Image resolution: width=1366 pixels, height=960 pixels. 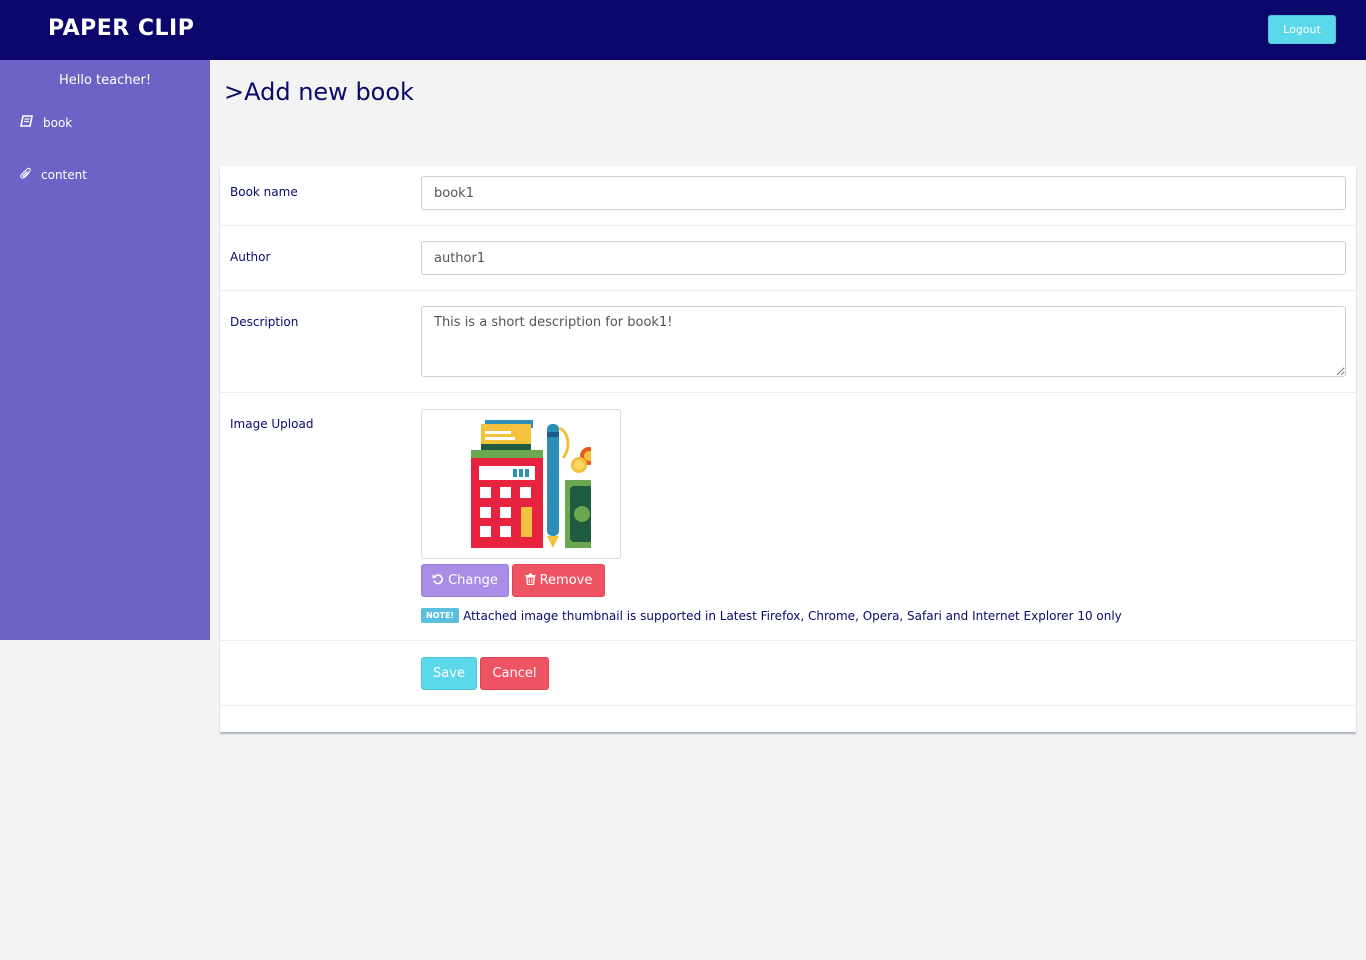 I want to click on undo-icon, so click(x=440, y=581).